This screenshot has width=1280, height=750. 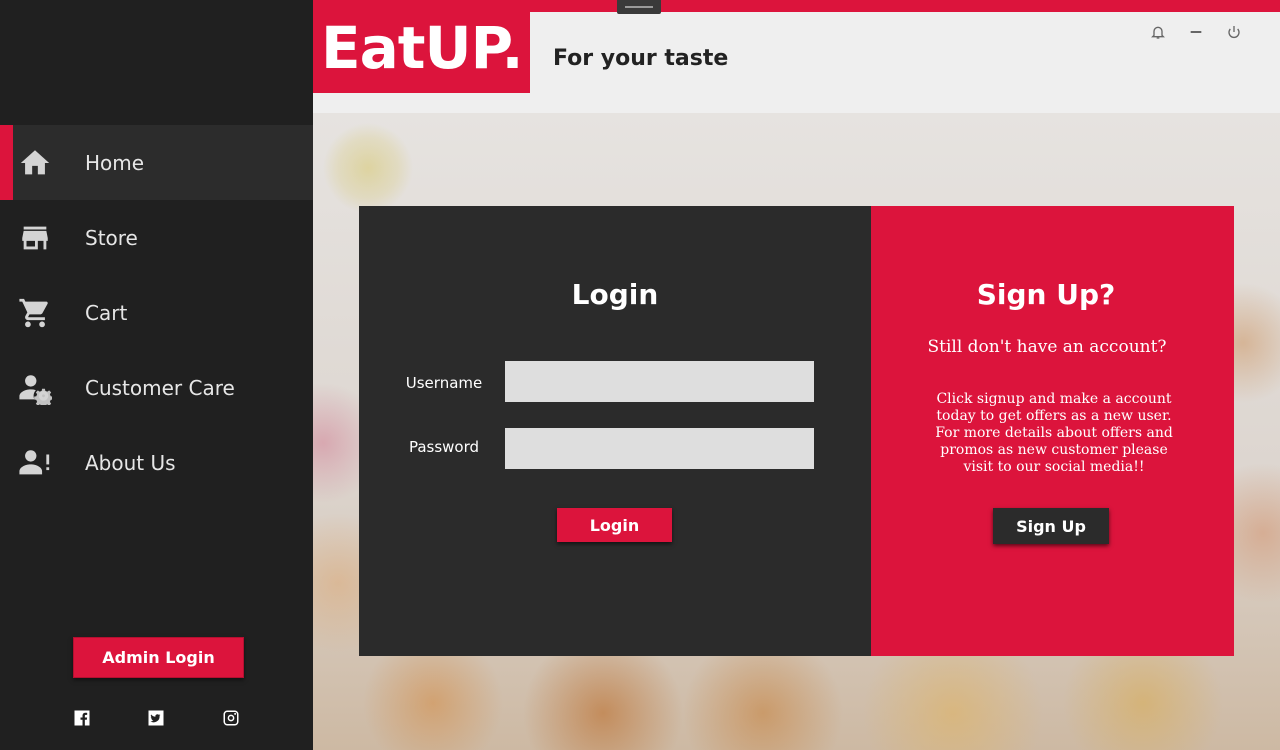 I want to click on signup-subtitle: Still don't have an account?, so click(x=1047, y=347).